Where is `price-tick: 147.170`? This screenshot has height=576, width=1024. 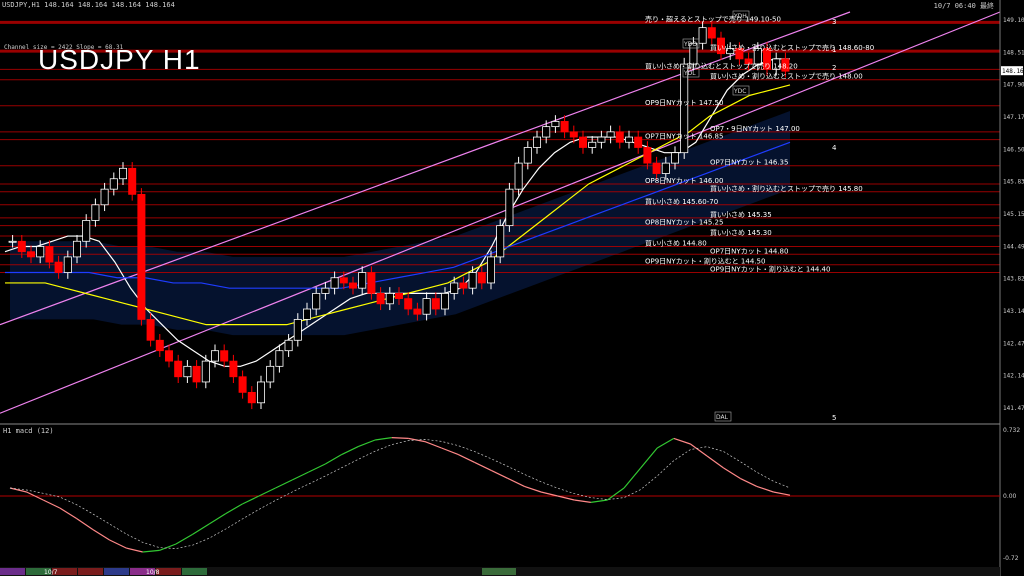 price-tick: 147.170 is located at coordinates (1013, 117).